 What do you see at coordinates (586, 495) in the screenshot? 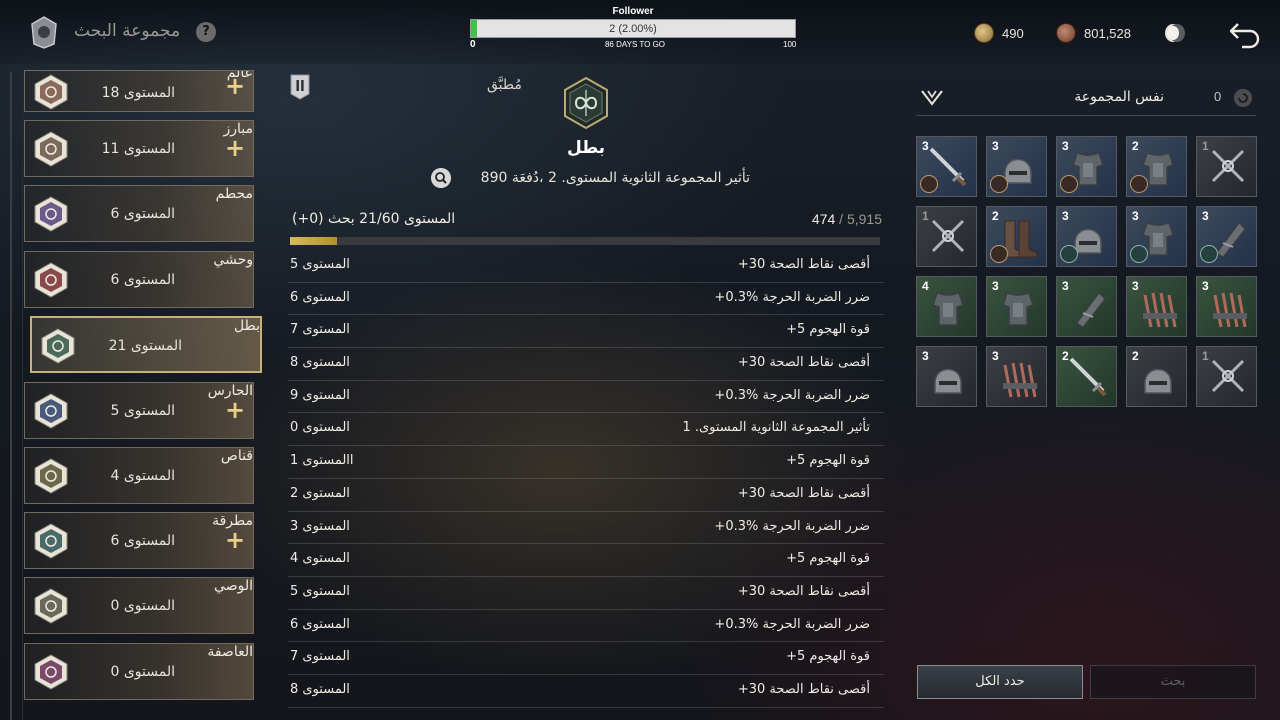
I see `level-reward-row: المستوى 2 +30 أقصى نقاط الصحة` at bounding box center [586, 495].